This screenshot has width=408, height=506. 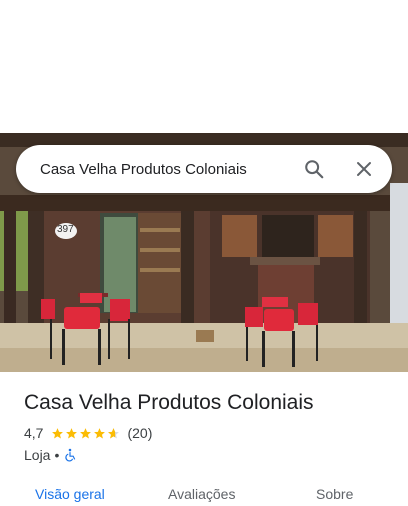 I want to click on star-rating, so click(x=86, y=433).